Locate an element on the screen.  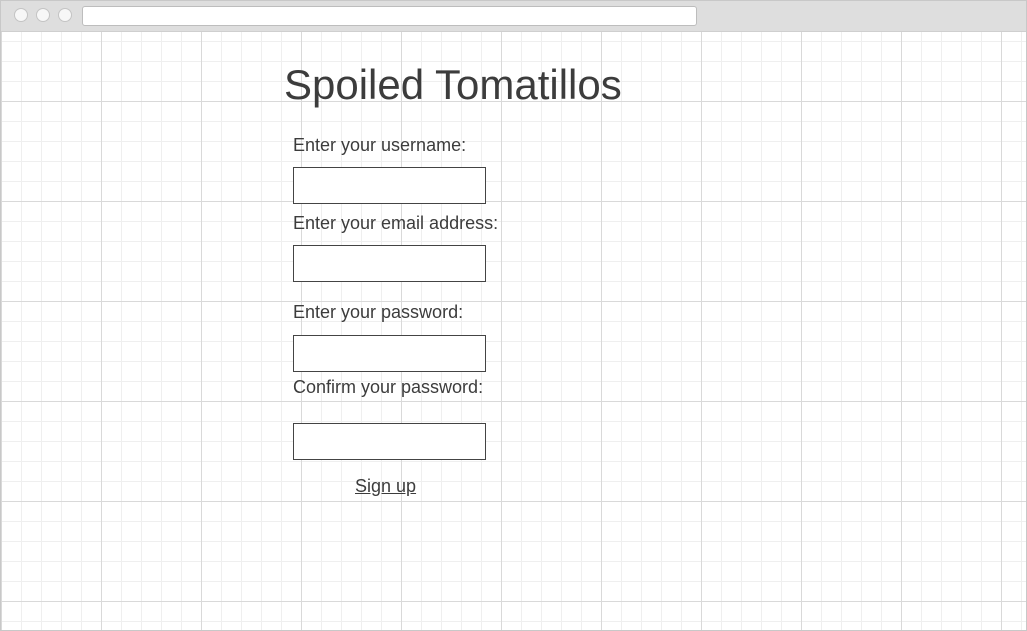
email-input is located at coordinates (389, 263).